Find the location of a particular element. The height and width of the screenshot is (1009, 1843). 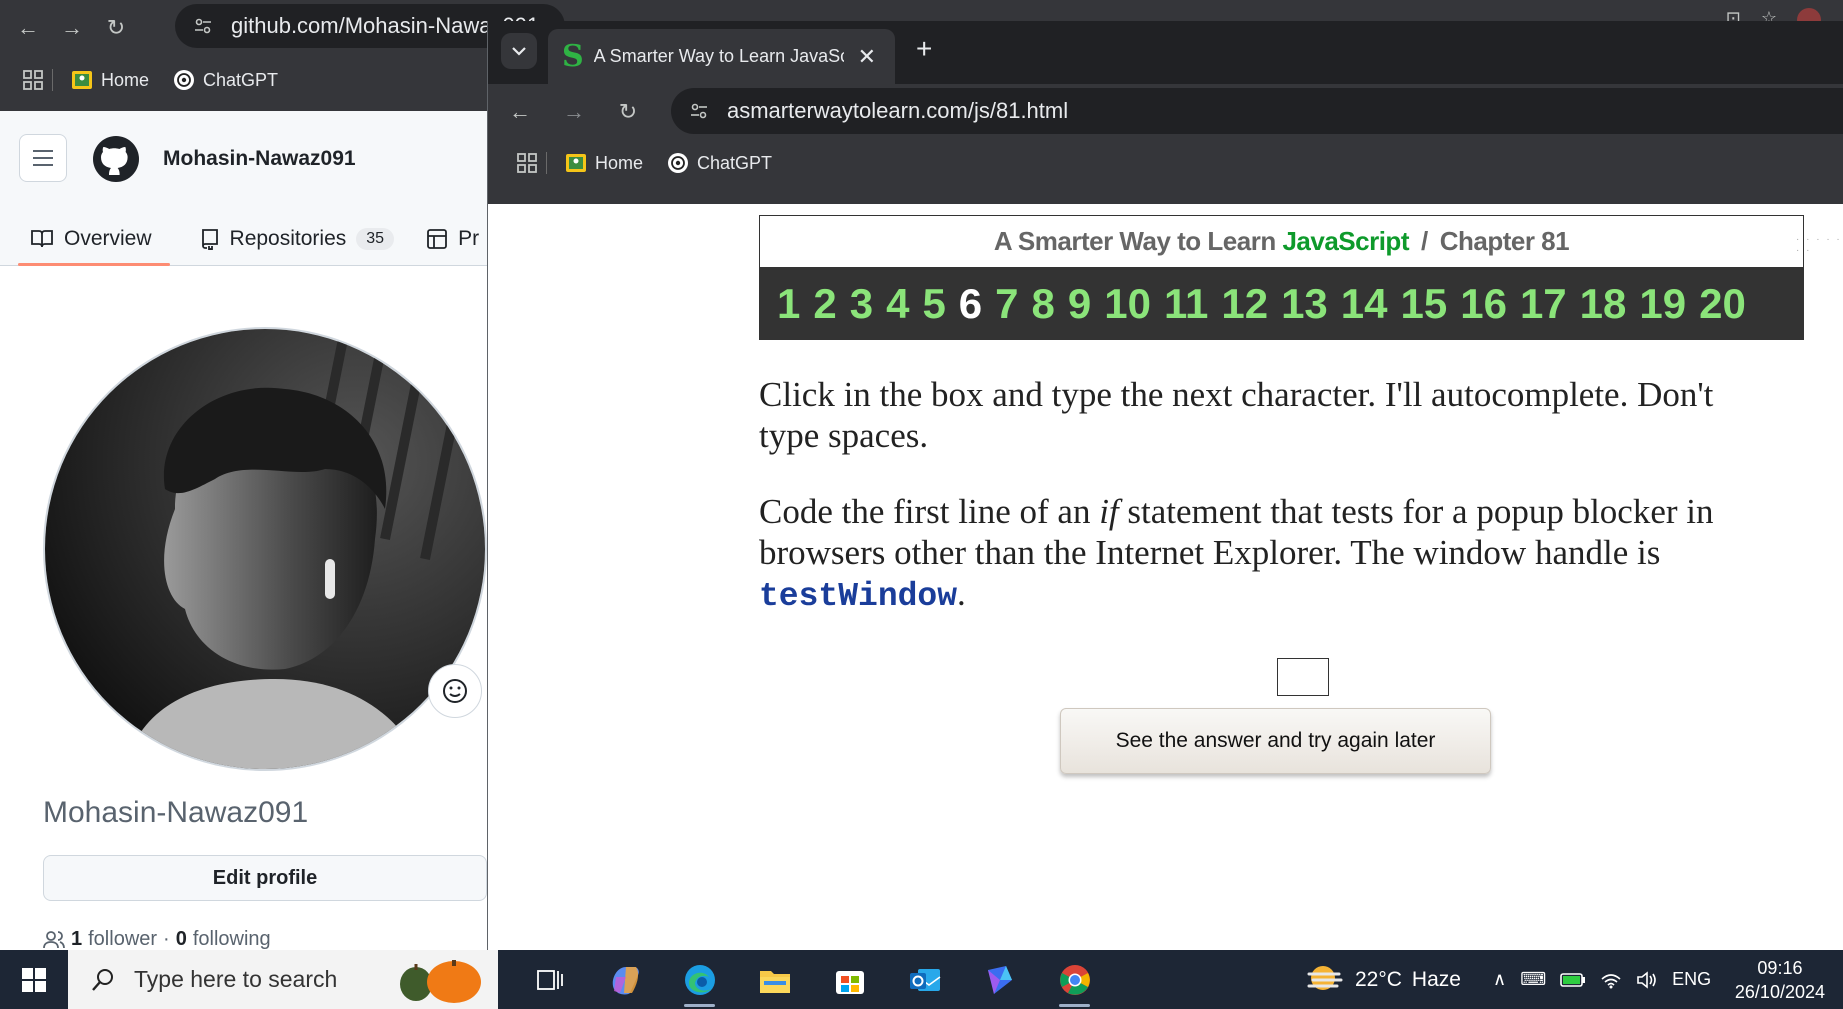

exercise-link-20: 20 is located at coordinates (1722, 304).